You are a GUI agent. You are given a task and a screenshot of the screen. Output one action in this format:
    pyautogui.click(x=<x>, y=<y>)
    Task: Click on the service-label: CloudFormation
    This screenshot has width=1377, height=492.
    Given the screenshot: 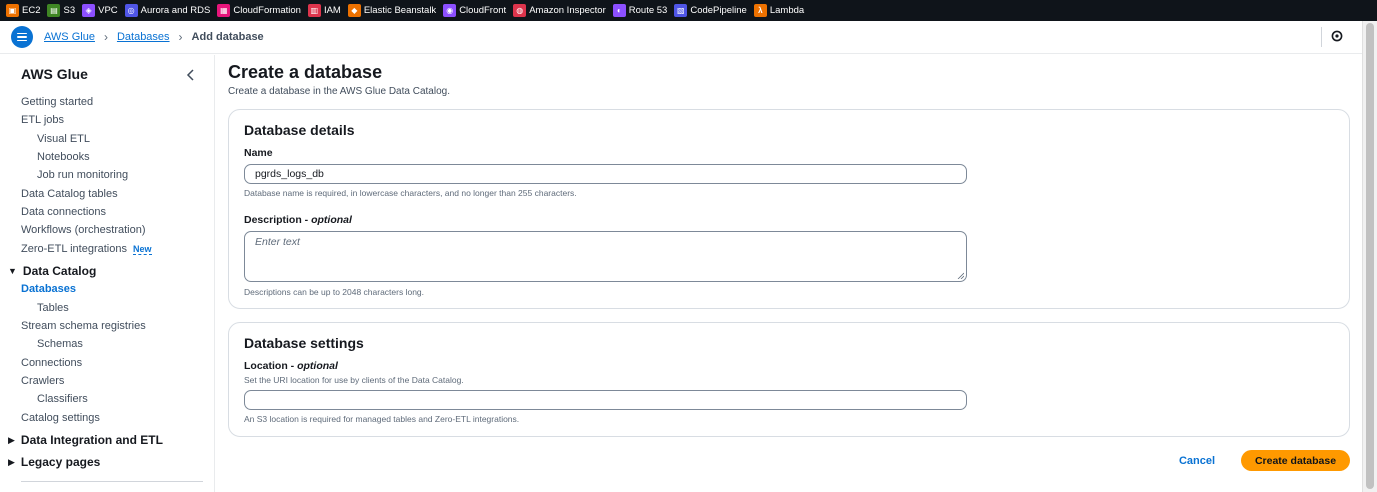 What is the action you would take?
    pyautogui.click(x=267, y=10)
    